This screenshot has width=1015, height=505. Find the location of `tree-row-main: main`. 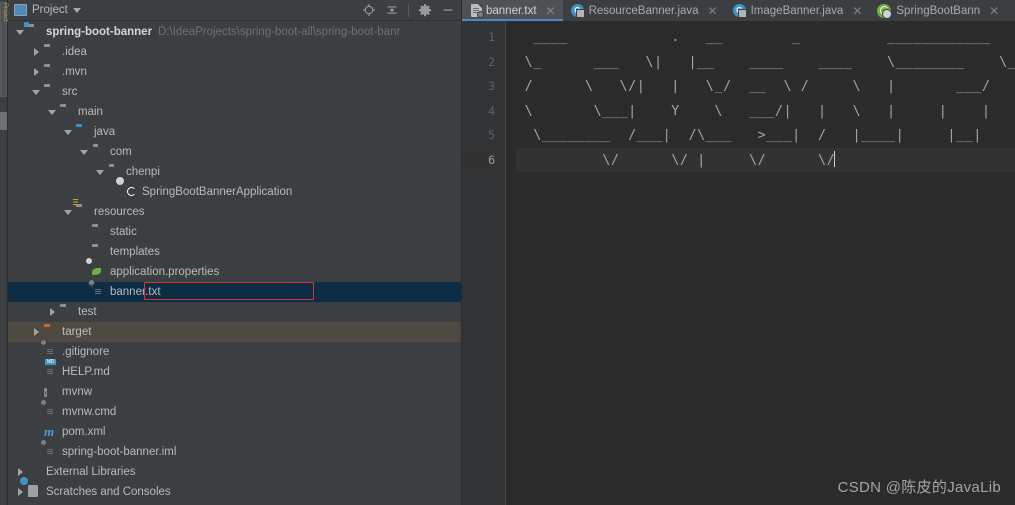

tree-row-main: main is located at coordinates (234, 112).